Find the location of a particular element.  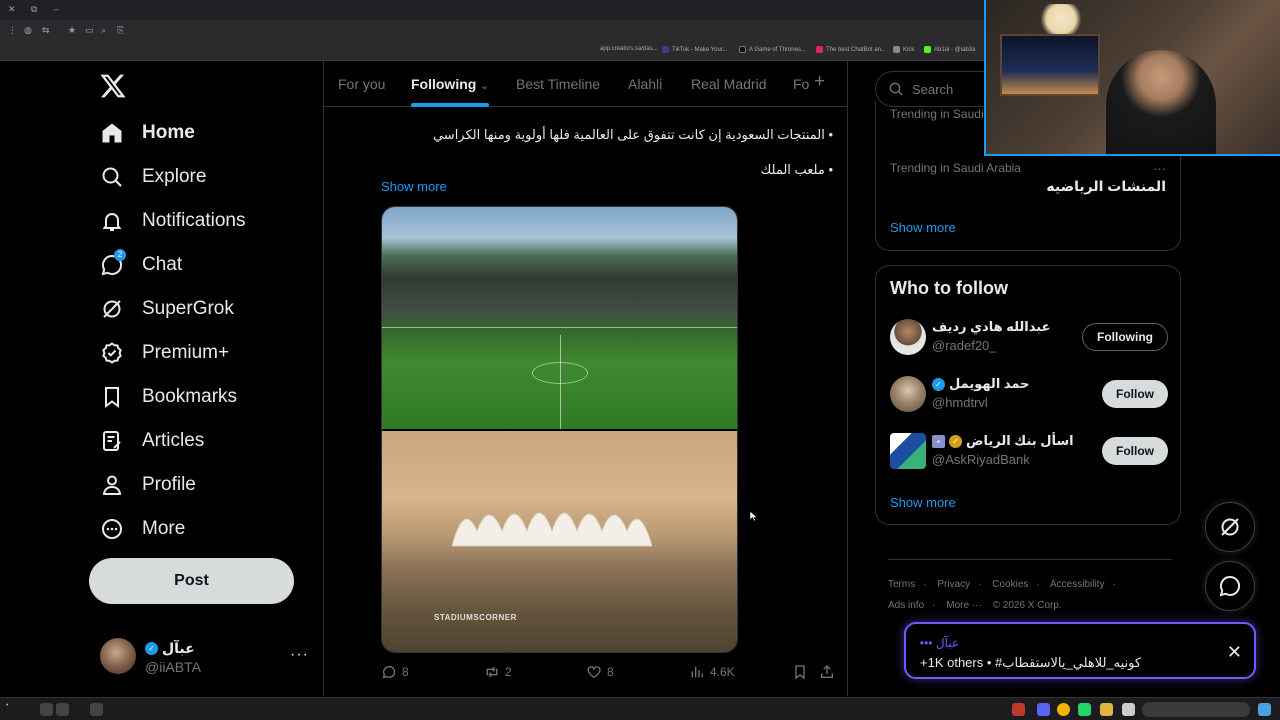

nav-supergrok: SuperGrok is located at coordinates (167, 309).